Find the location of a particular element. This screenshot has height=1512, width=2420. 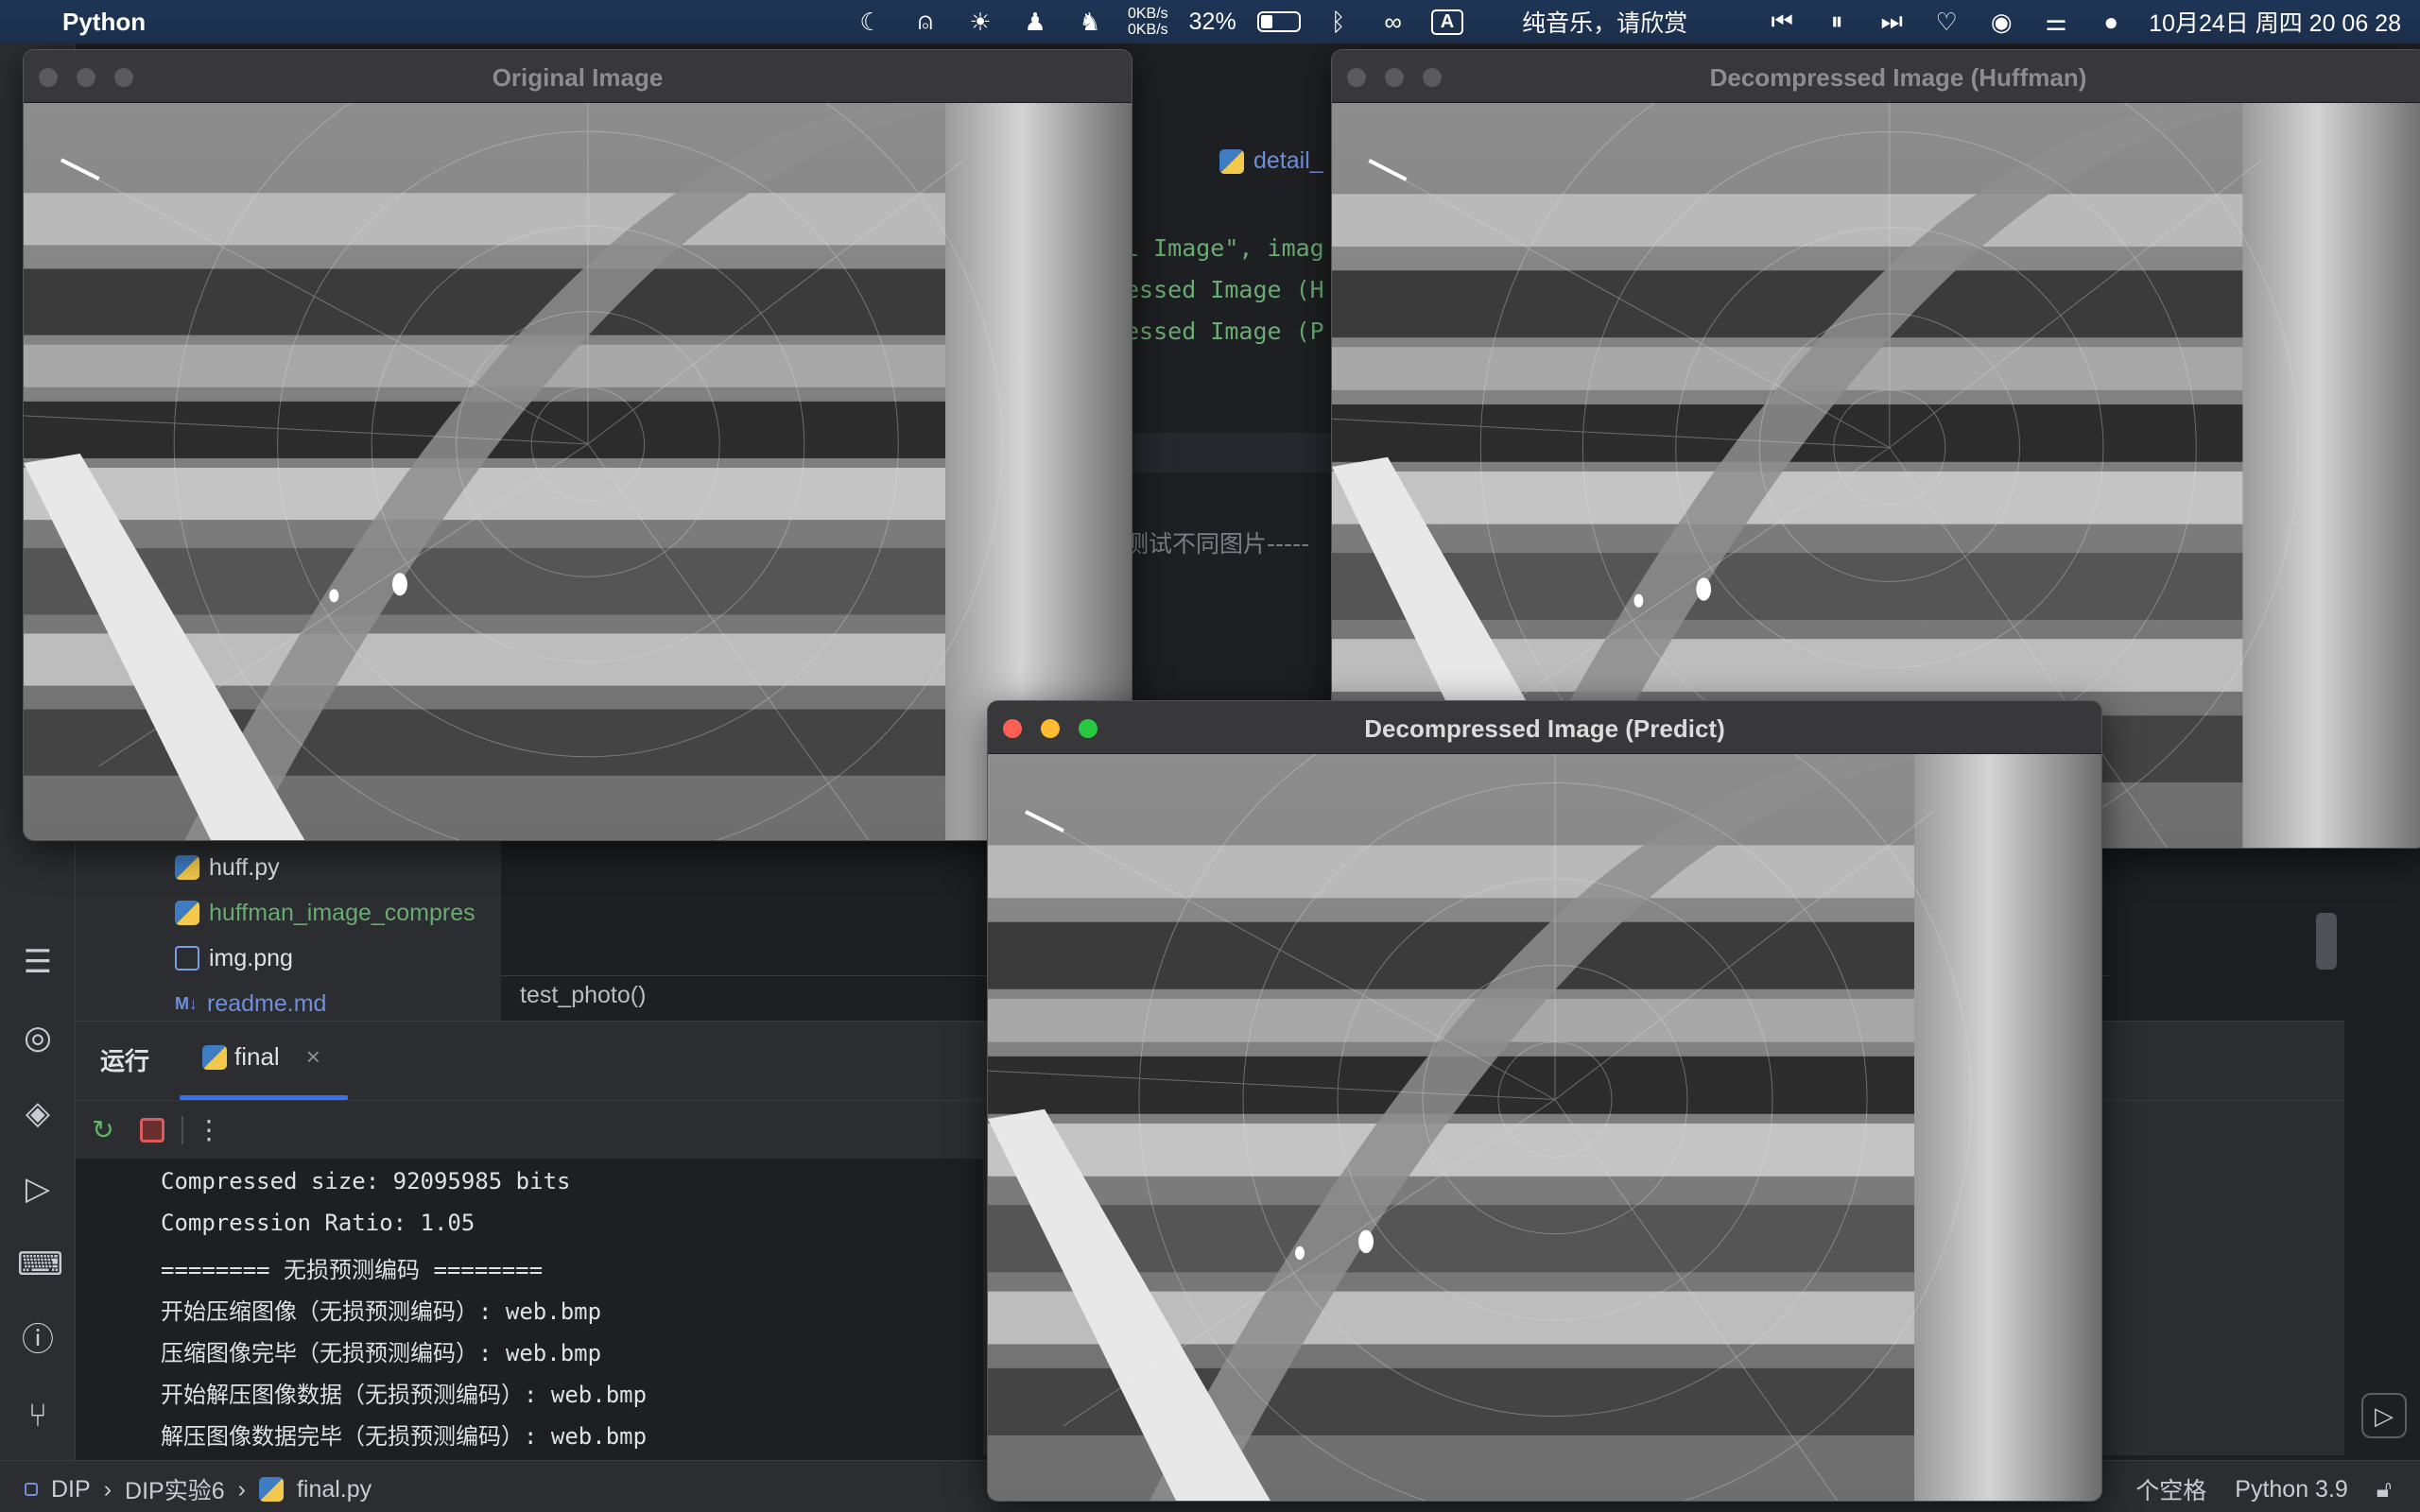

battery-fill is located at coordinates (1266, 21).